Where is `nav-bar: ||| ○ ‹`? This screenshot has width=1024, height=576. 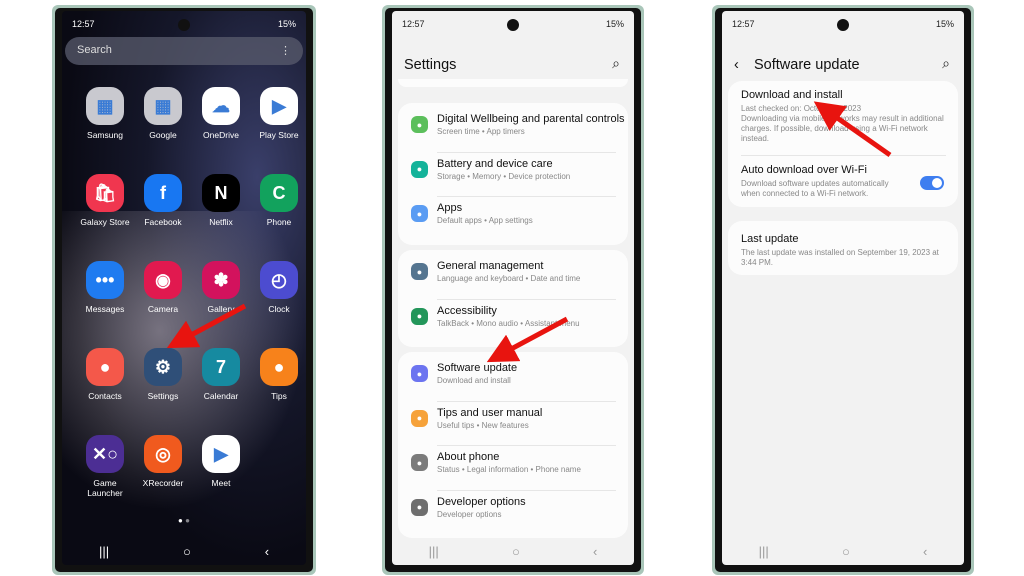 nav-bar: ||| ○ ‹ is located at coordinates (513, 551).